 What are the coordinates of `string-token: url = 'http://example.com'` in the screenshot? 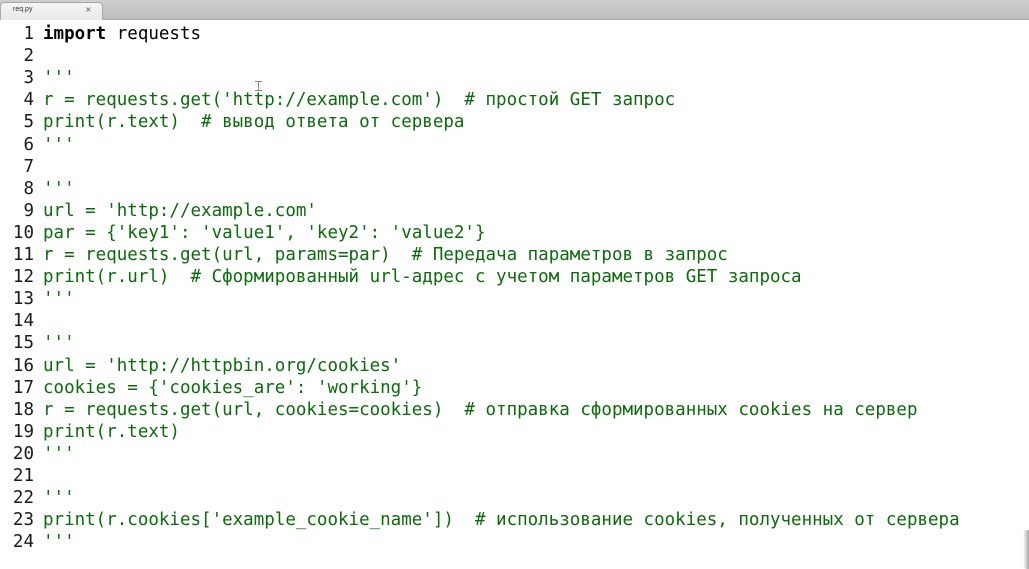 It's located at (180, 210).